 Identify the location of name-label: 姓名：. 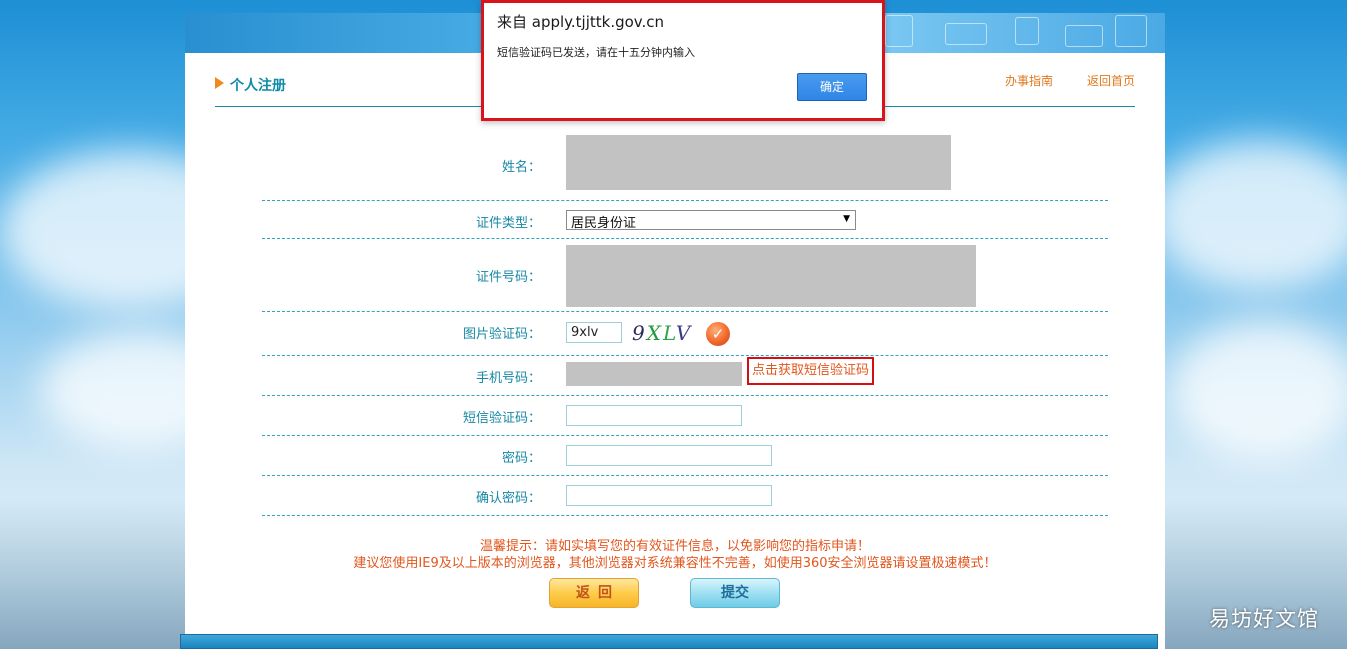
(521, 167).